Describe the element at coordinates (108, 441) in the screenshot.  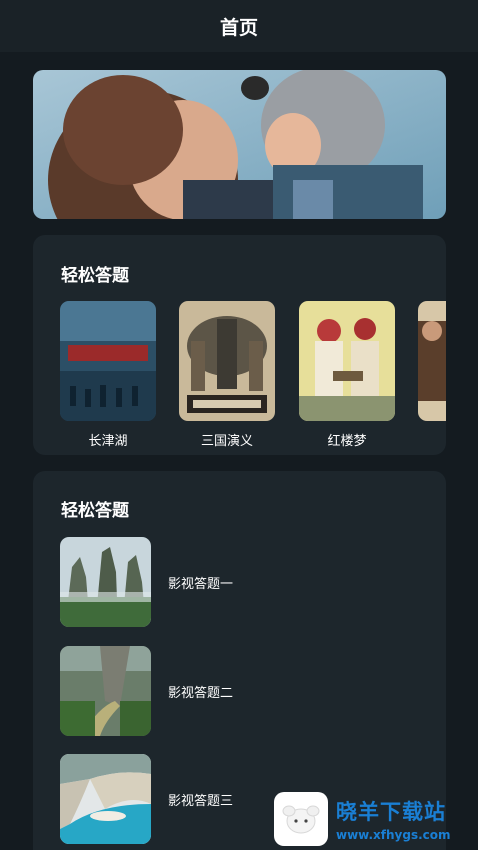
I see `poster-label: 长津湖` at that location.